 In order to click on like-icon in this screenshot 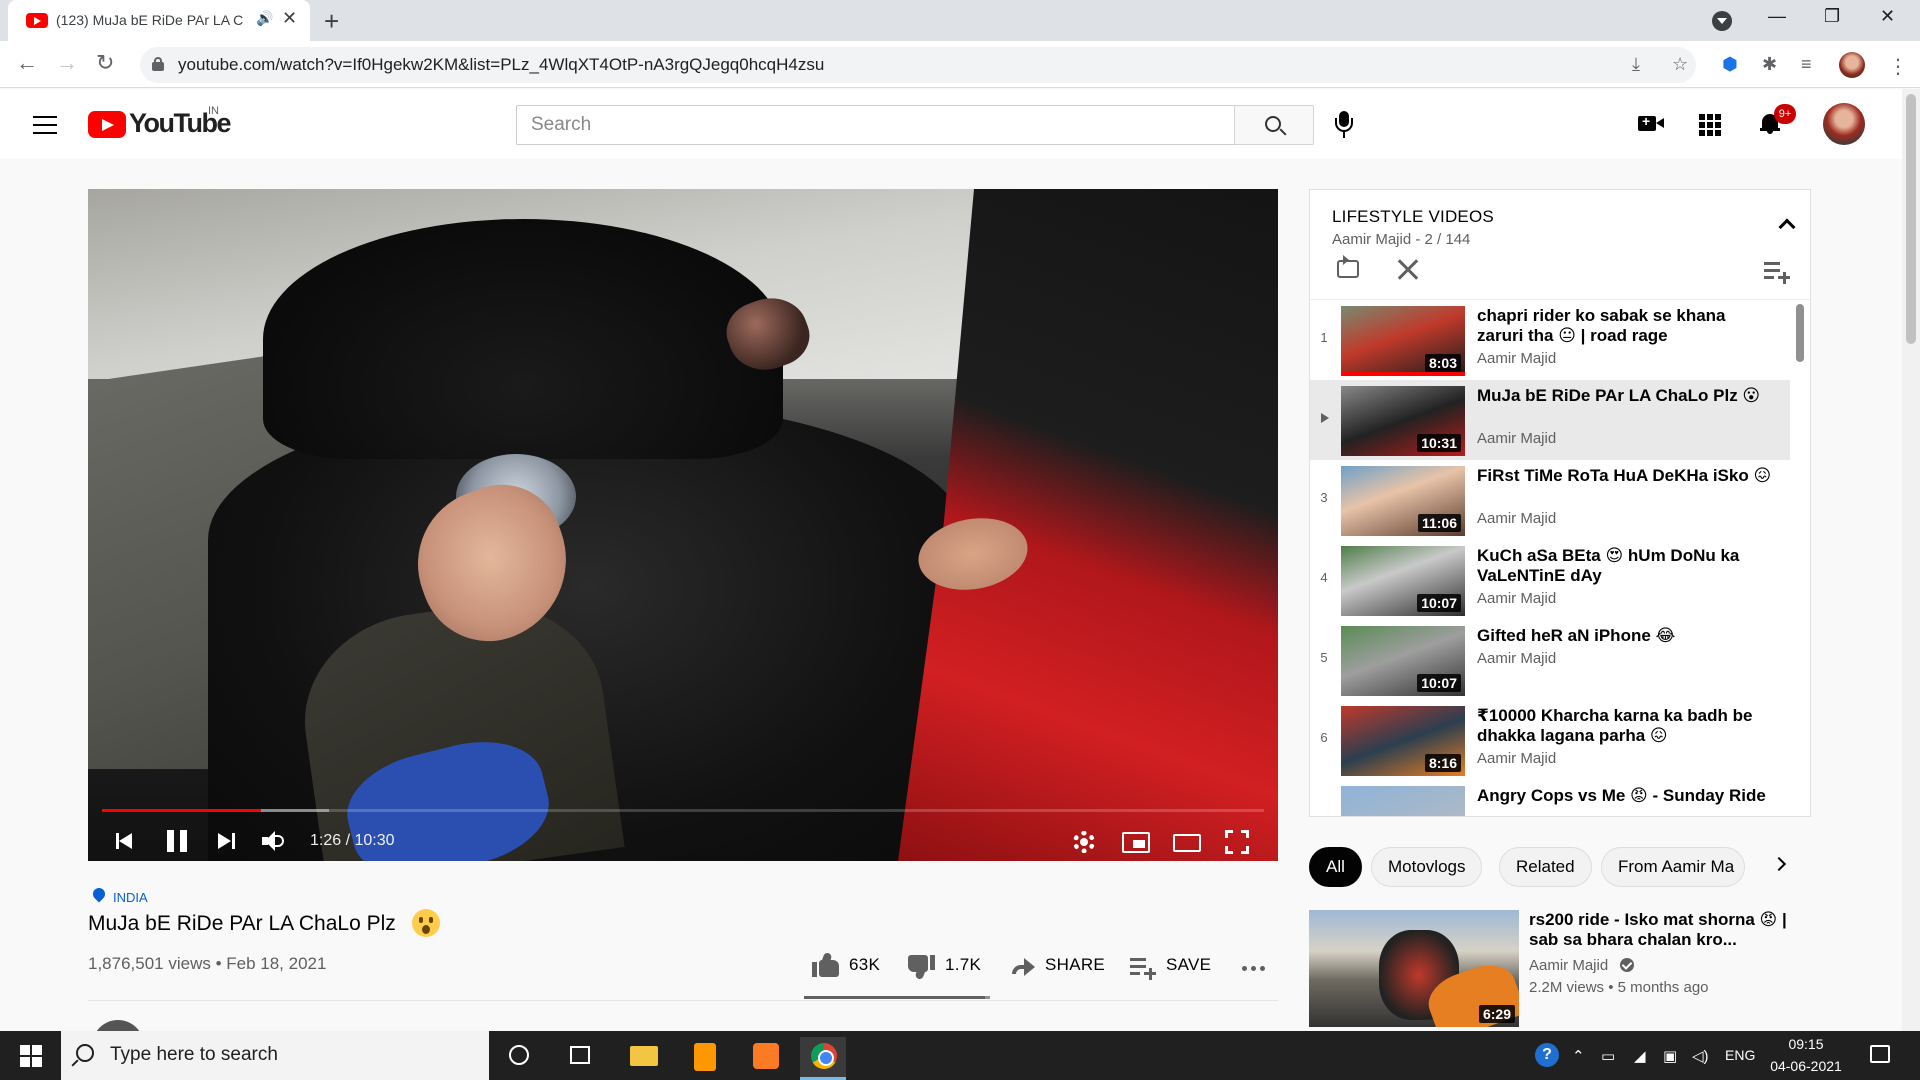, I will do `click(826, 964)`.